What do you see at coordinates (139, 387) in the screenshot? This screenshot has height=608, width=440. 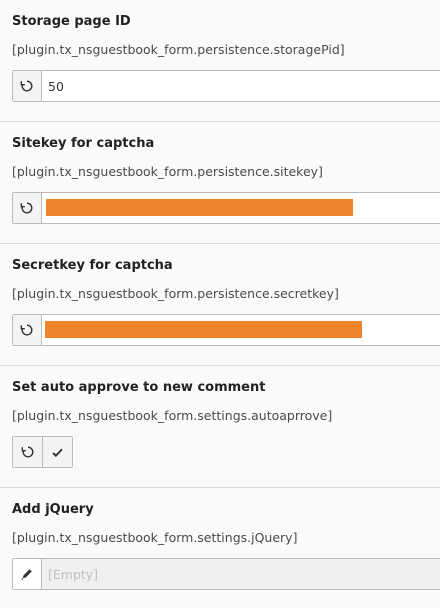 I see `setting-label: Set auto approve to new comment` at bounding box center [139, 387].